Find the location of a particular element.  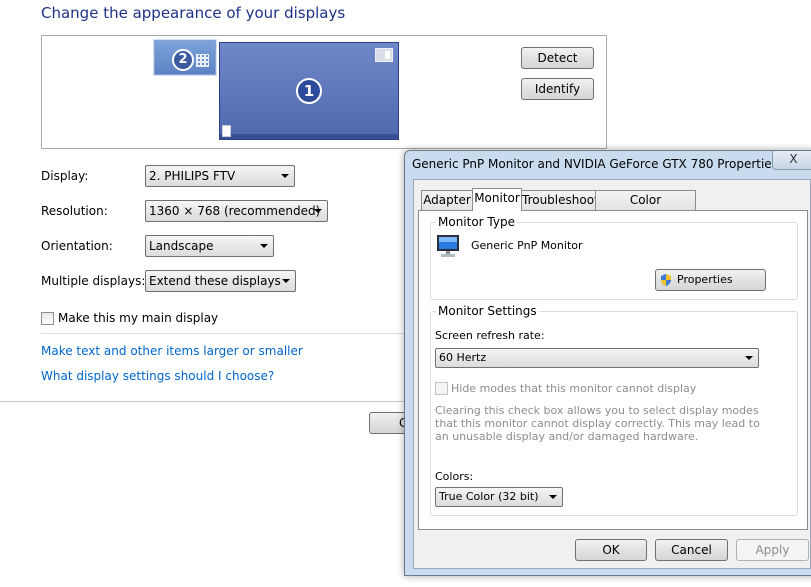

tab-color-management: Color Management is located at coordinates (645, 208).